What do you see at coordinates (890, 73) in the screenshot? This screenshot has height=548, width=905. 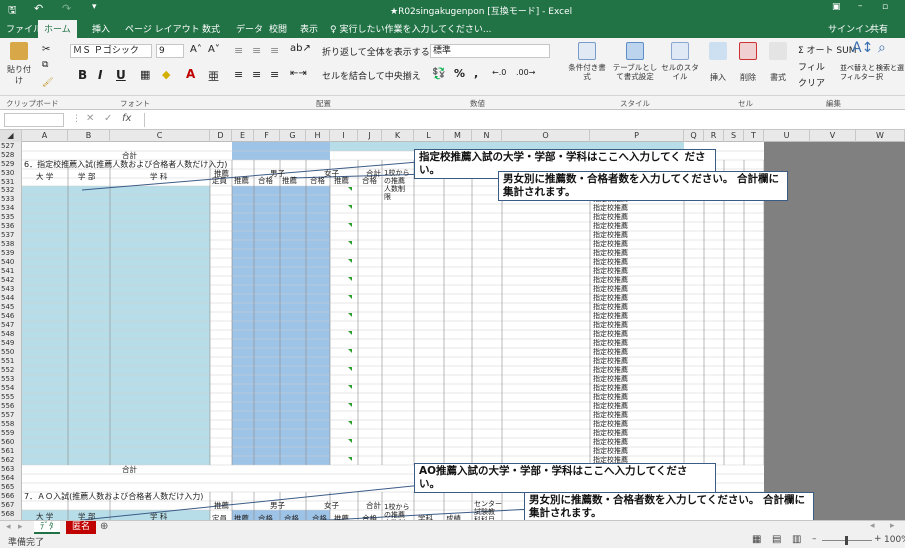 I see `find-select-button: 検索と選択` at bounding box center [890, 73].